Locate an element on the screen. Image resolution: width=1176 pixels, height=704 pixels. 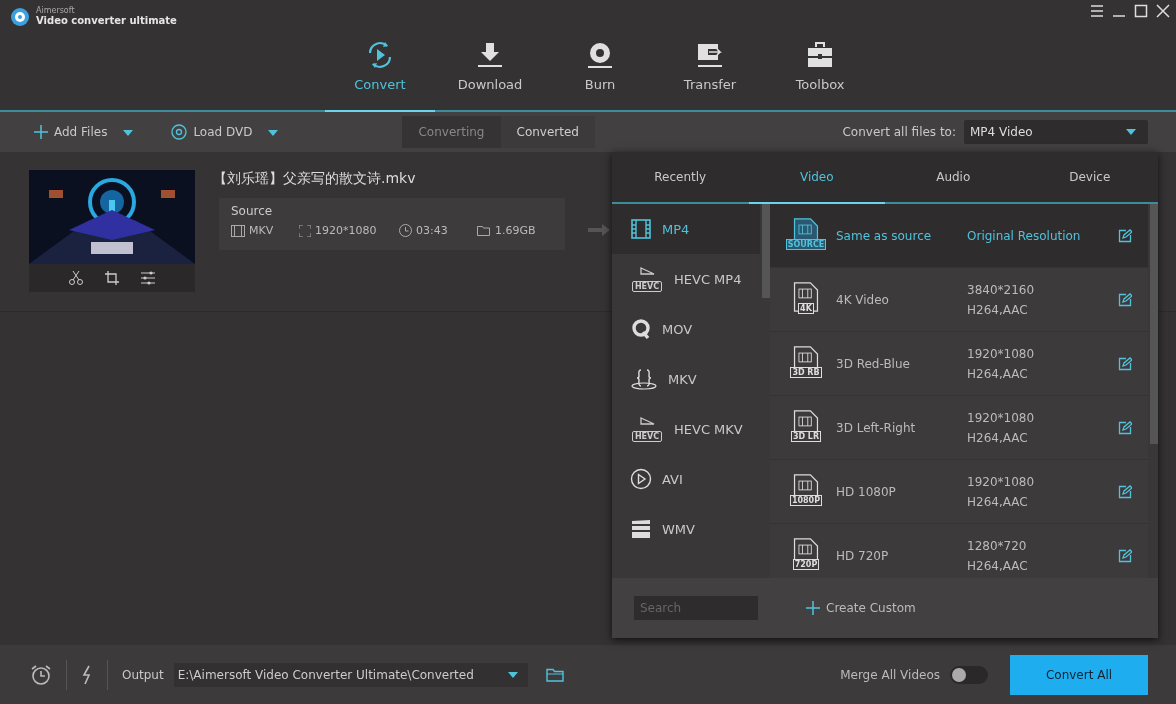
output-label: Output is located at coordinates (143, 674).